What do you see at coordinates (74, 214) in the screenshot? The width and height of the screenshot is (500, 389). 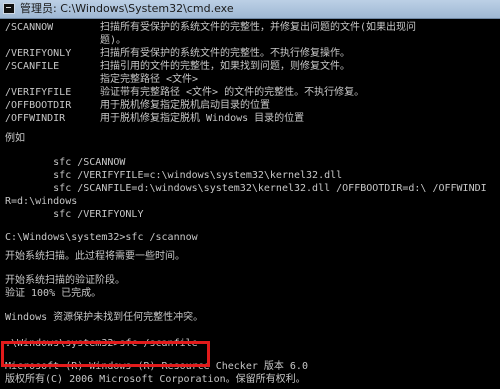 I see `example-line: sfc /VERIFYONLY` at bounding box center [74, 214].